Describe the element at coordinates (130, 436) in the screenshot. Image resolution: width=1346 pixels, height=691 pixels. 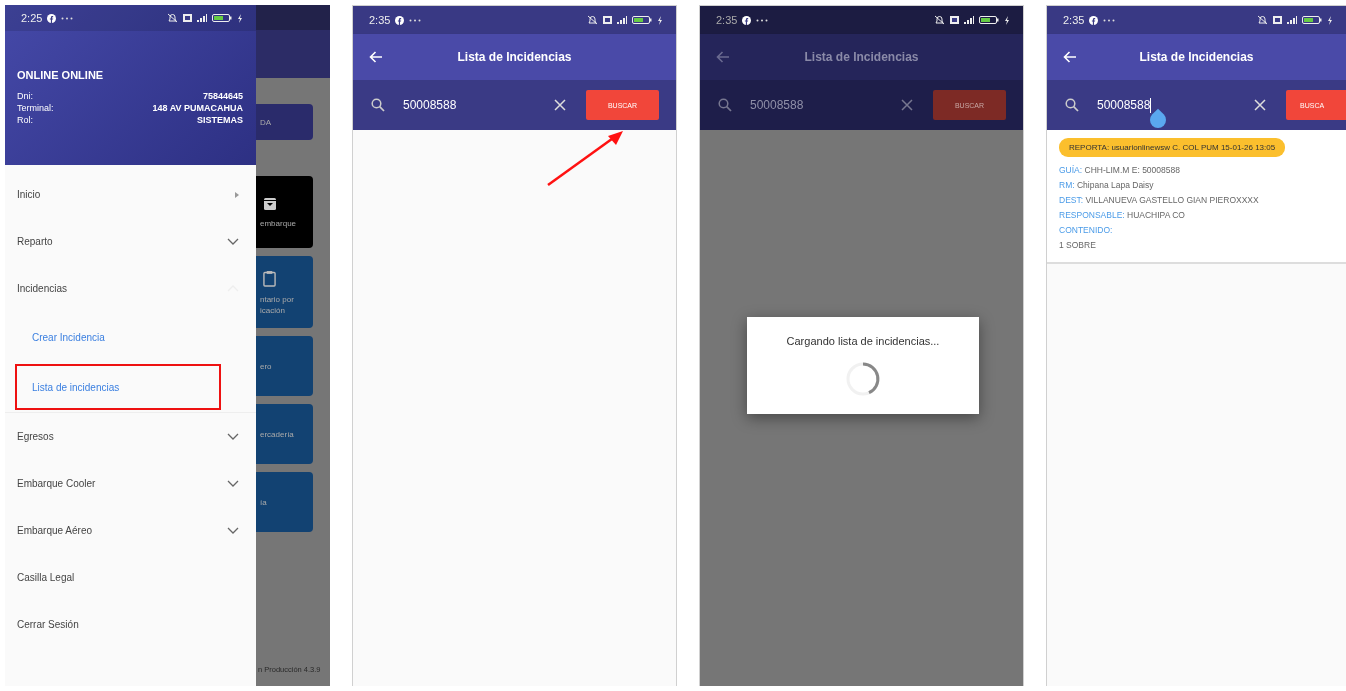
I see `menu-item: Egresos` at that location.